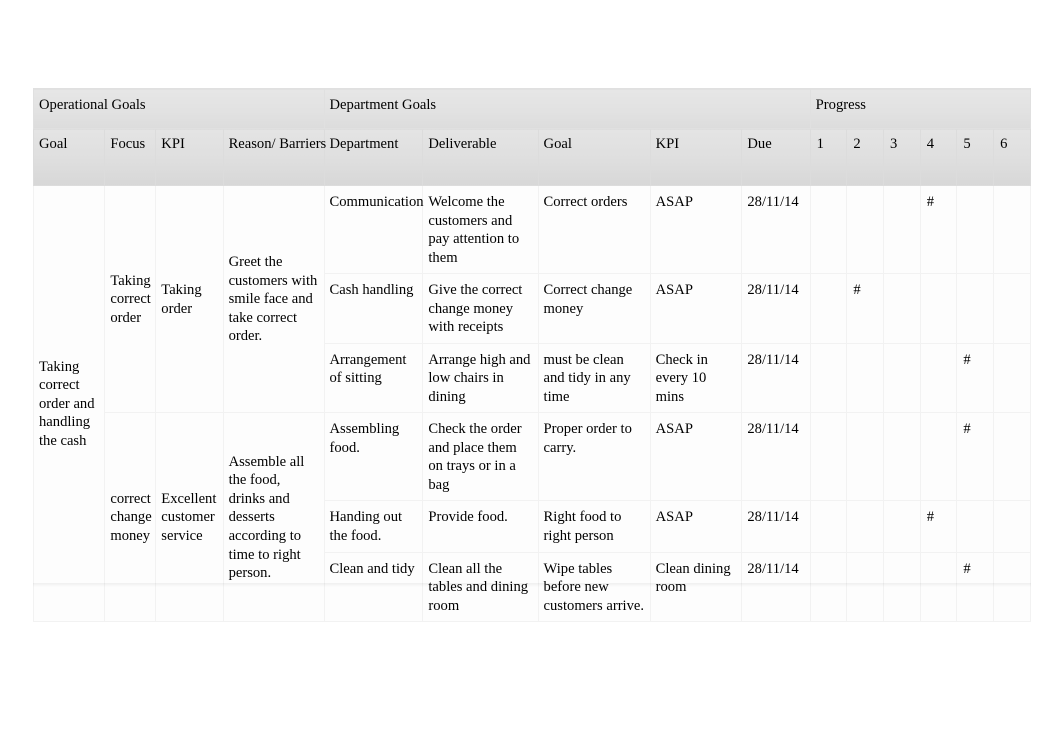 This screenshot has width=1062, height=751. I want to click on table-bottom-shadow, so click(532, 585).